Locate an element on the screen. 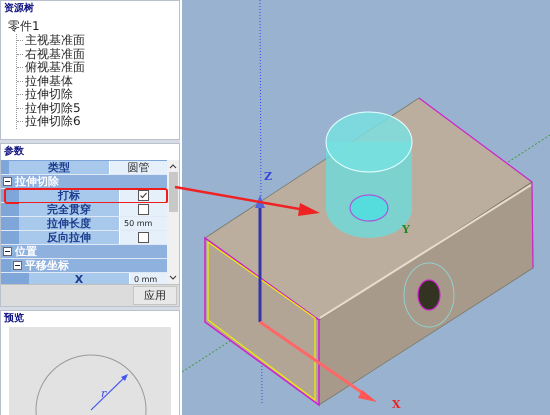 Image resolution: width=550 pixels, height=415 pixels. tree-item: 俯视基准面 is located at coordinates (55, 67).